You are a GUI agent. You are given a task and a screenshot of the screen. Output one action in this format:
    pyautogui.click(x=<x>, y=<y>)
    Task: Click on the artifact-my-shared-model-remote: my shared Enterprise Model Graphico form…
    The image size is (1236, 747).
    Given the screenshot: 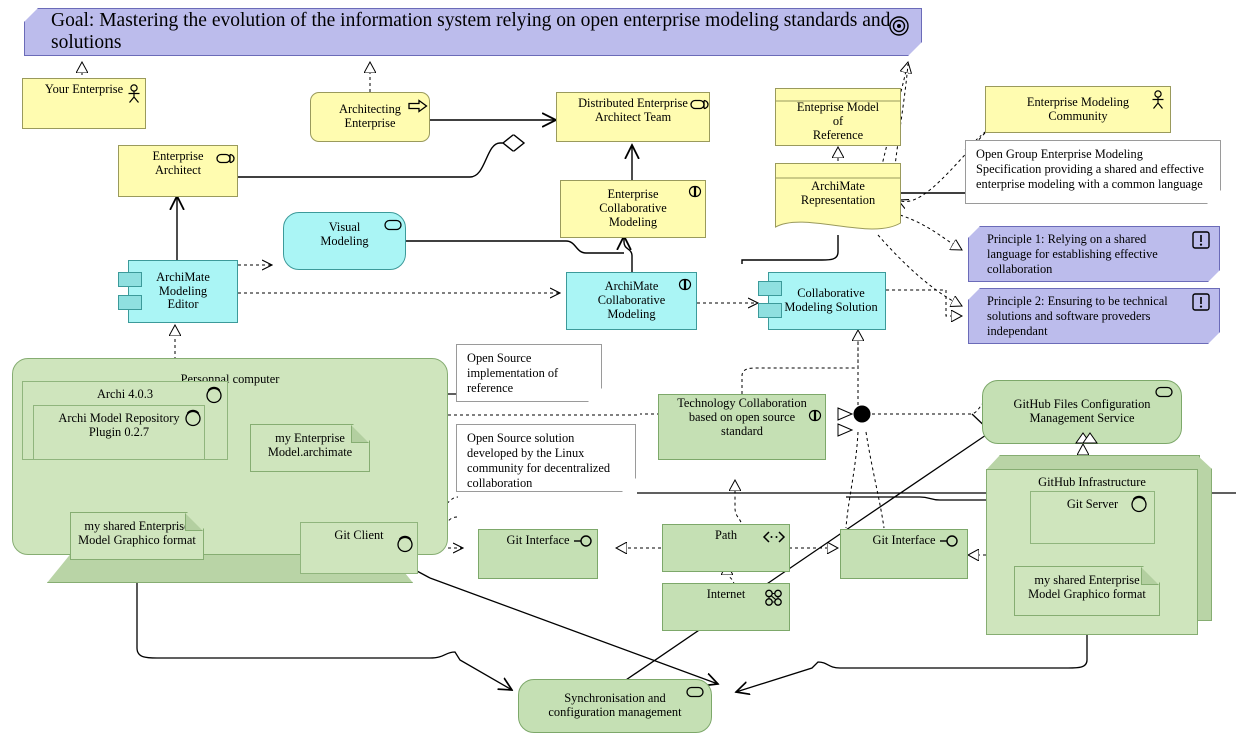 What is the action you would take?
    pyautogui.click(x=1087, y=591)
    